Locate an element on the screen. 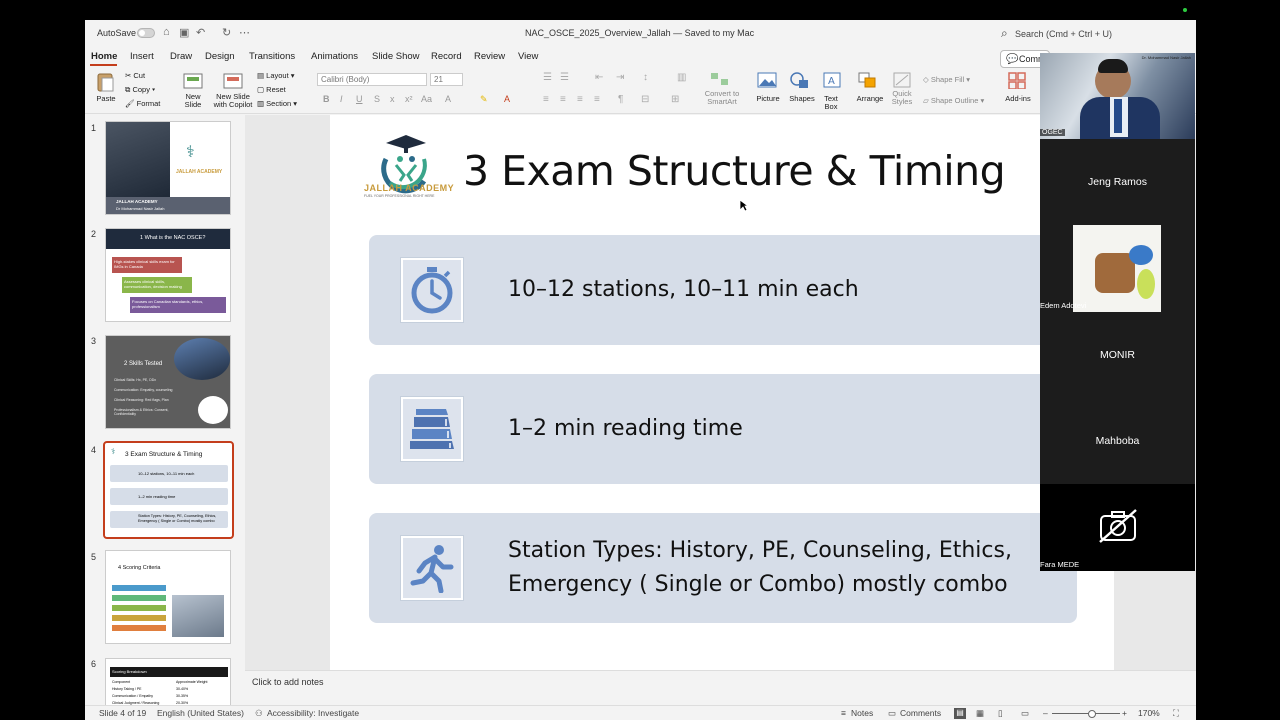  align-left-icon: ≡ is located at coordinates (546, 99).